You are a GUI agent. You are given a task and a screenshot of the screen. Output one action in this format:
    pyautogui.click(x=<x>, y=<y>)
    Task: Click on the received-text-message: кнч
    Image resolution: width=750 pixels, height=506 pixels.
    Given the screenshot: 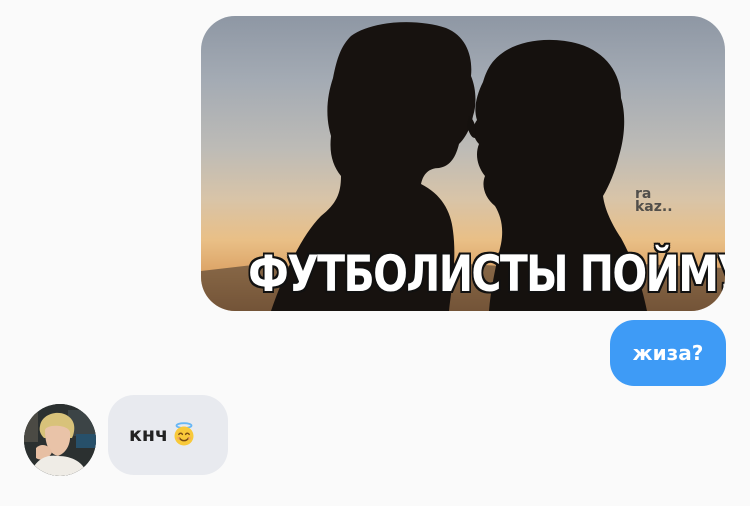 What is the action you would take?
    pyautogui.click(x=168, y=435)
    